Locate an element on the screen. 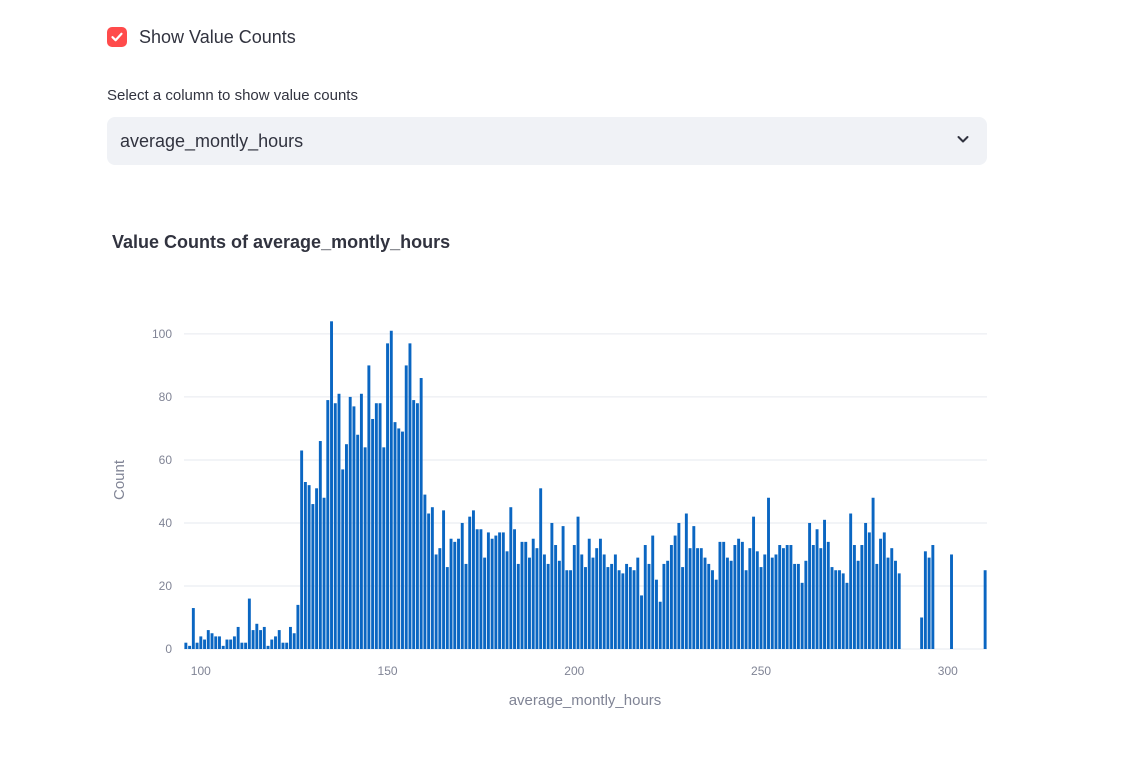  column-select: average_montly_hours is located at coordinates (547, 141).